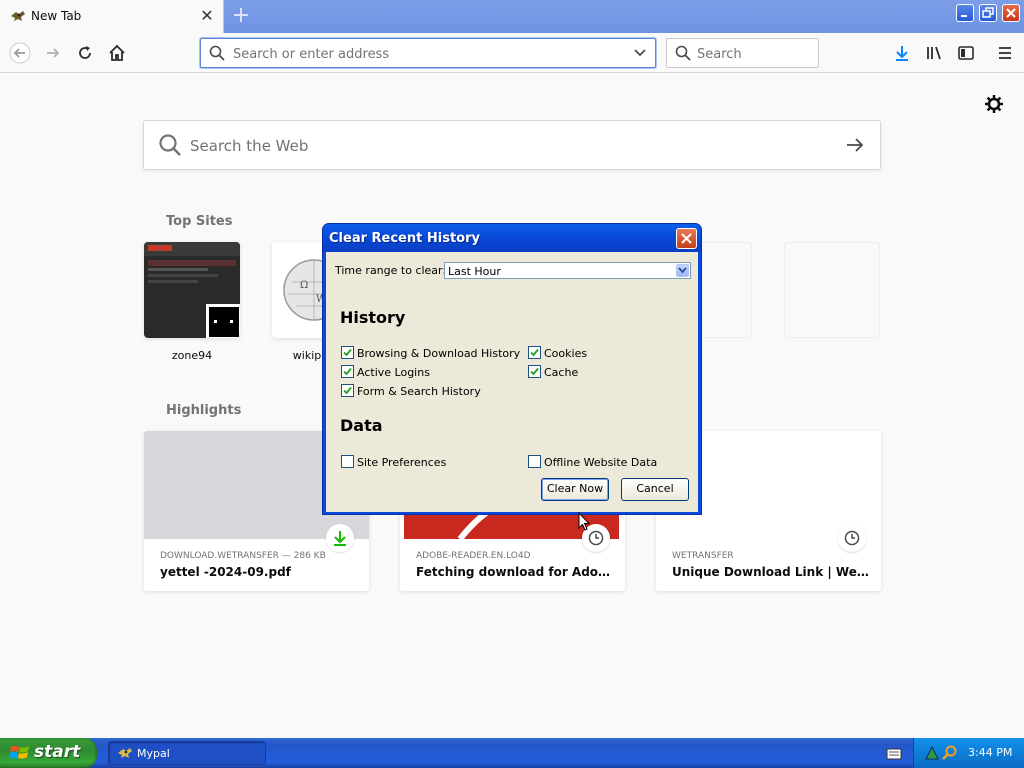 This screenshot has width=1024, height=768. I want to click on data-heading: Data, so click(361, 425).